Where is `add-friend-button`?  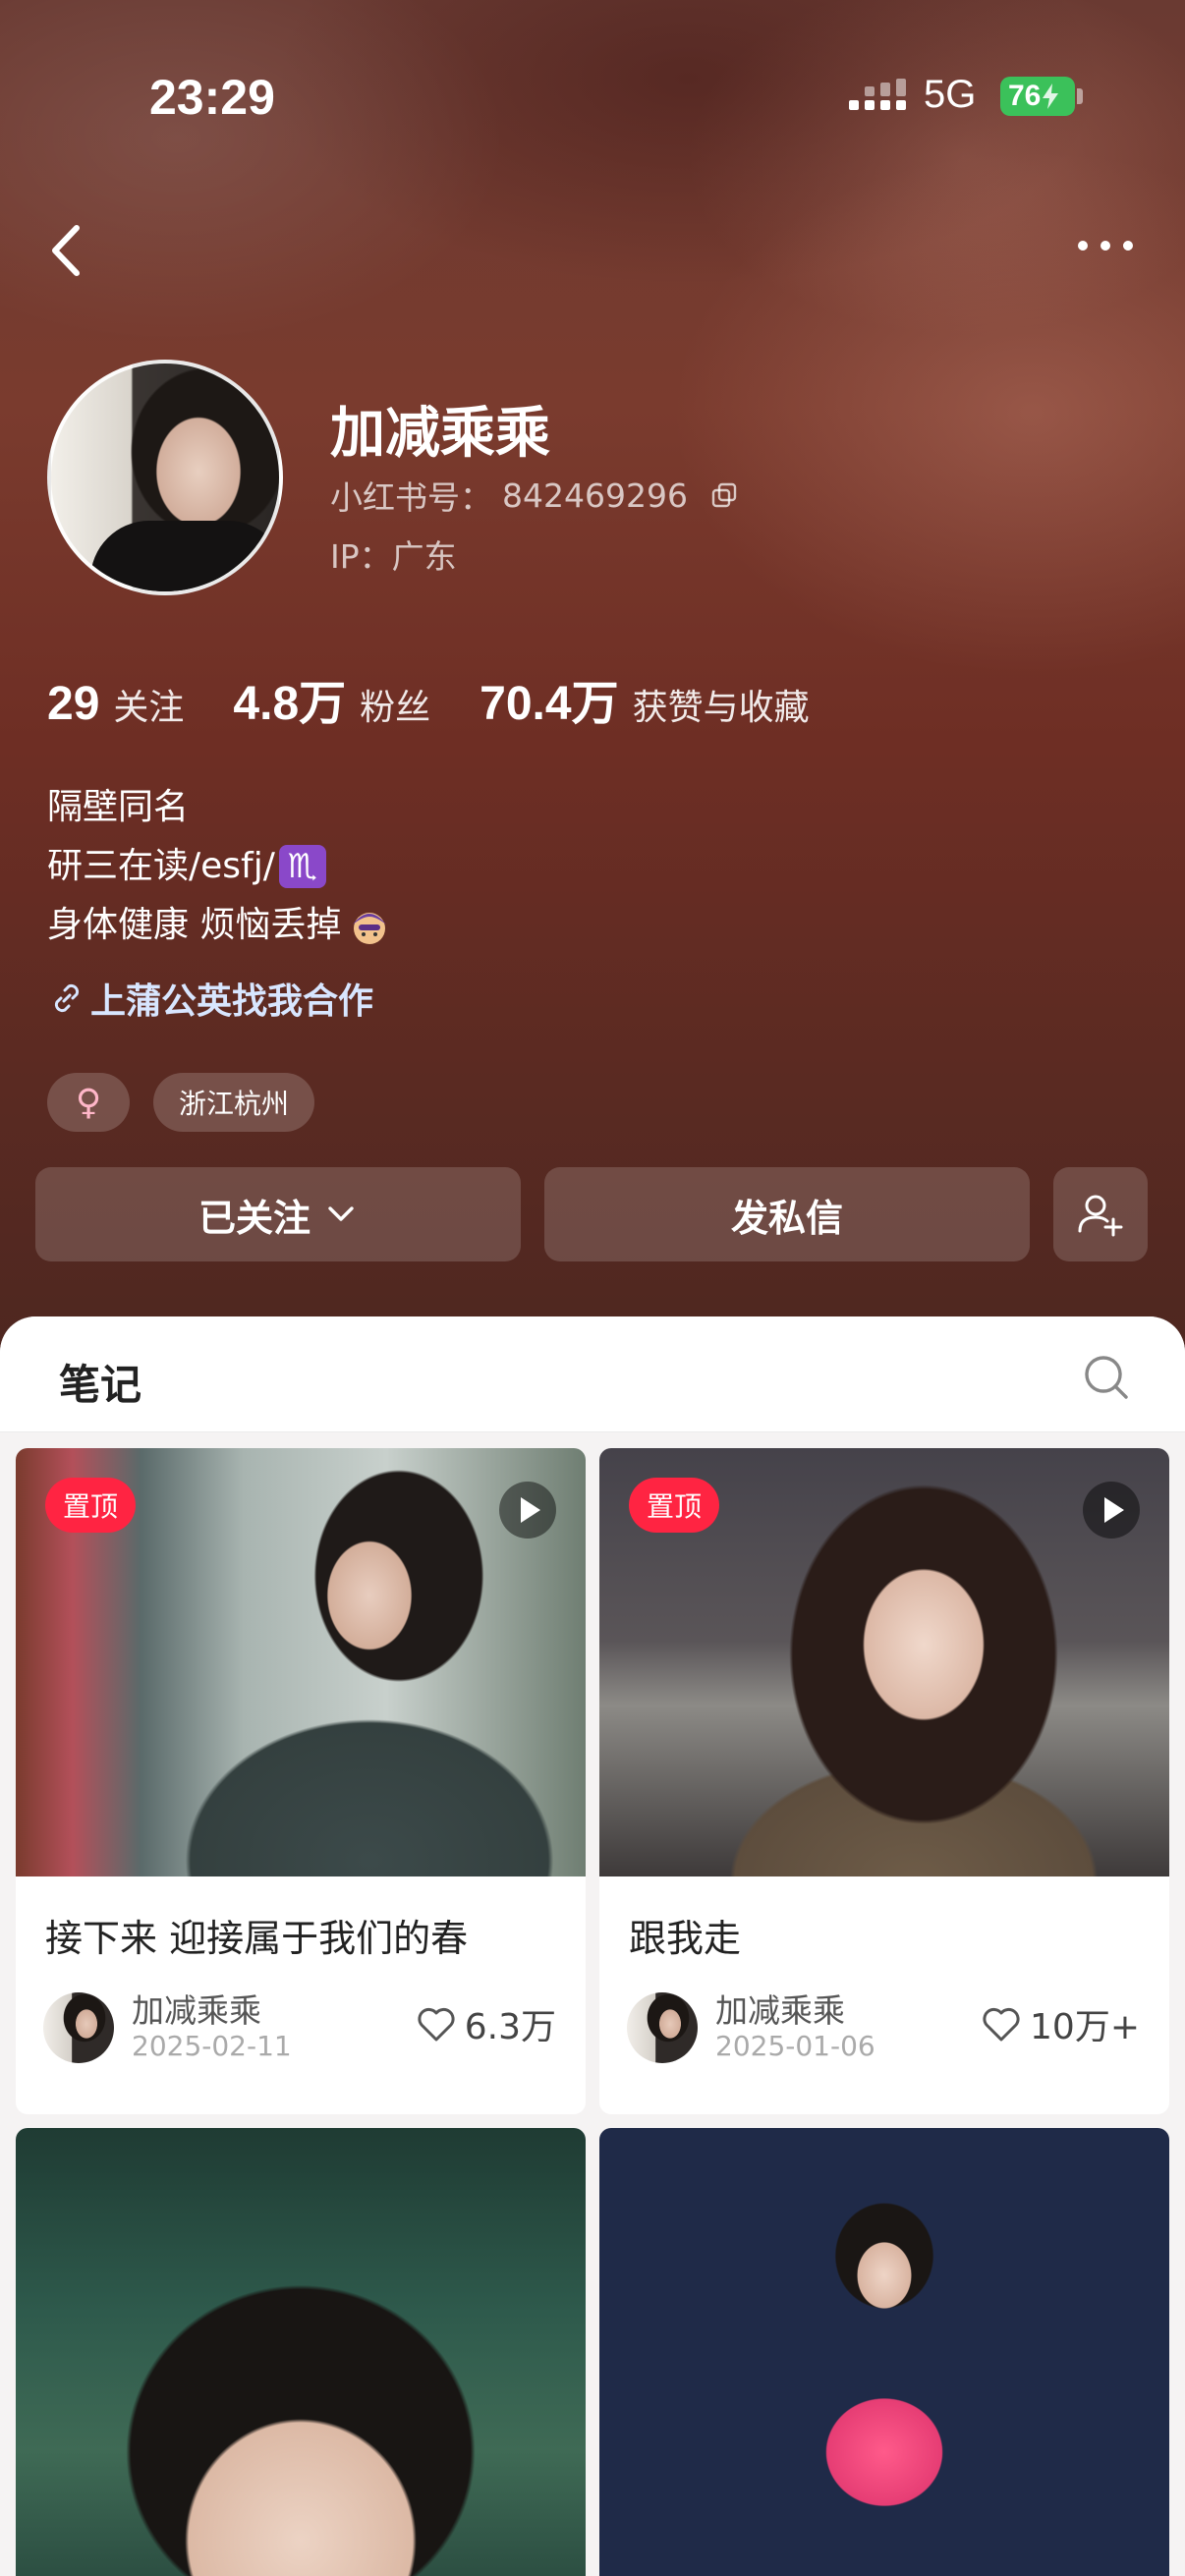
add-friend-button is located at coordinates (1100, 1214).